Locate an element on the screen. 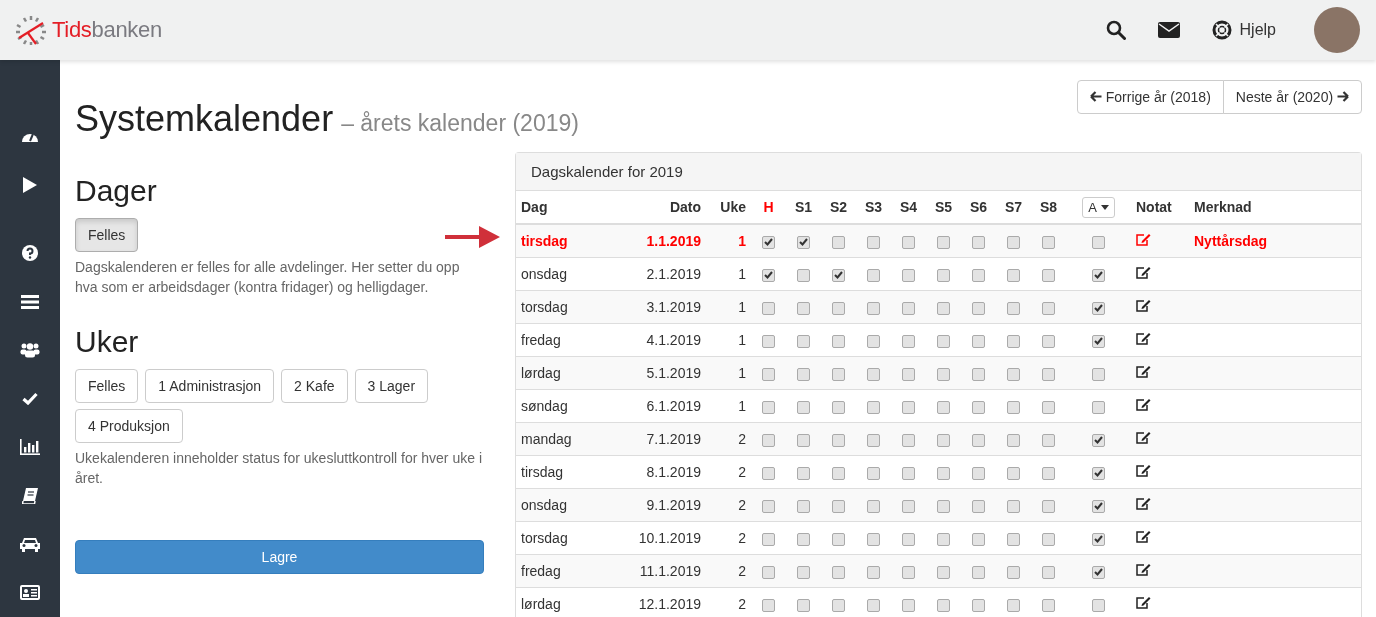  department-button: Felles is located at coordinates (107, 386).